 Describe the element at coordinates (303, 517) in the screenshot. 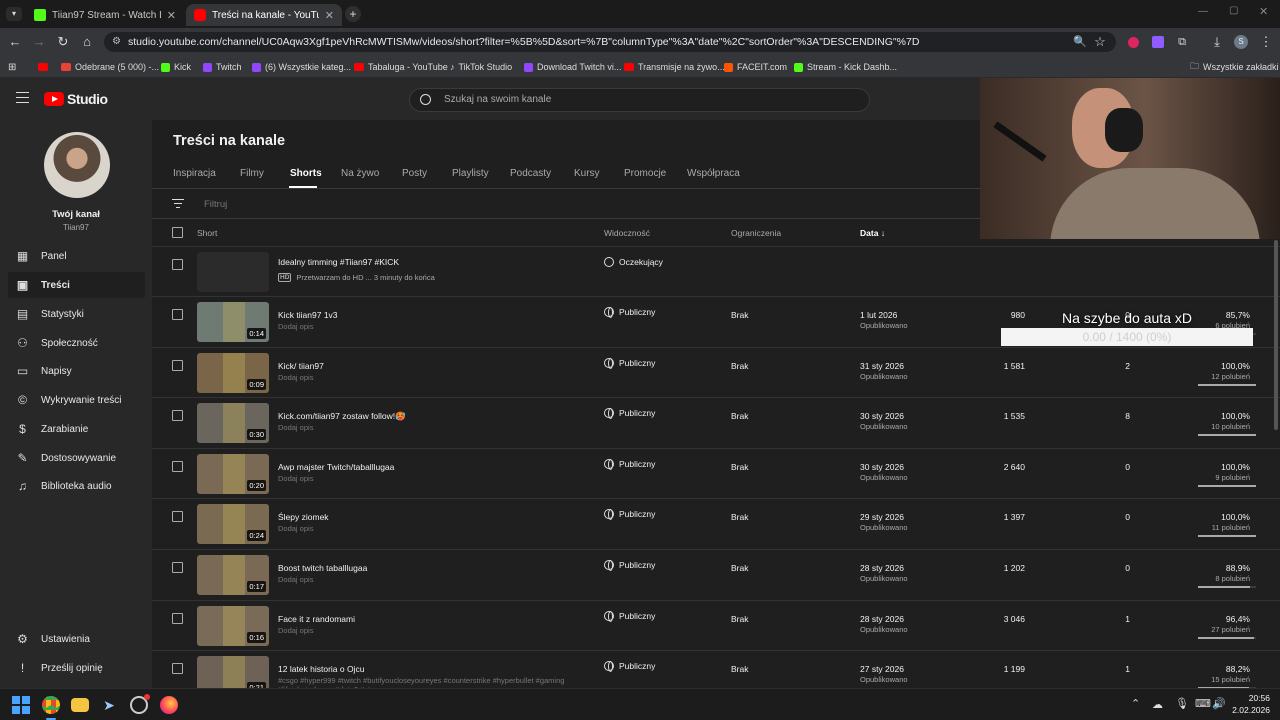

I see `video-title: Ślepy ziomek` at that location.